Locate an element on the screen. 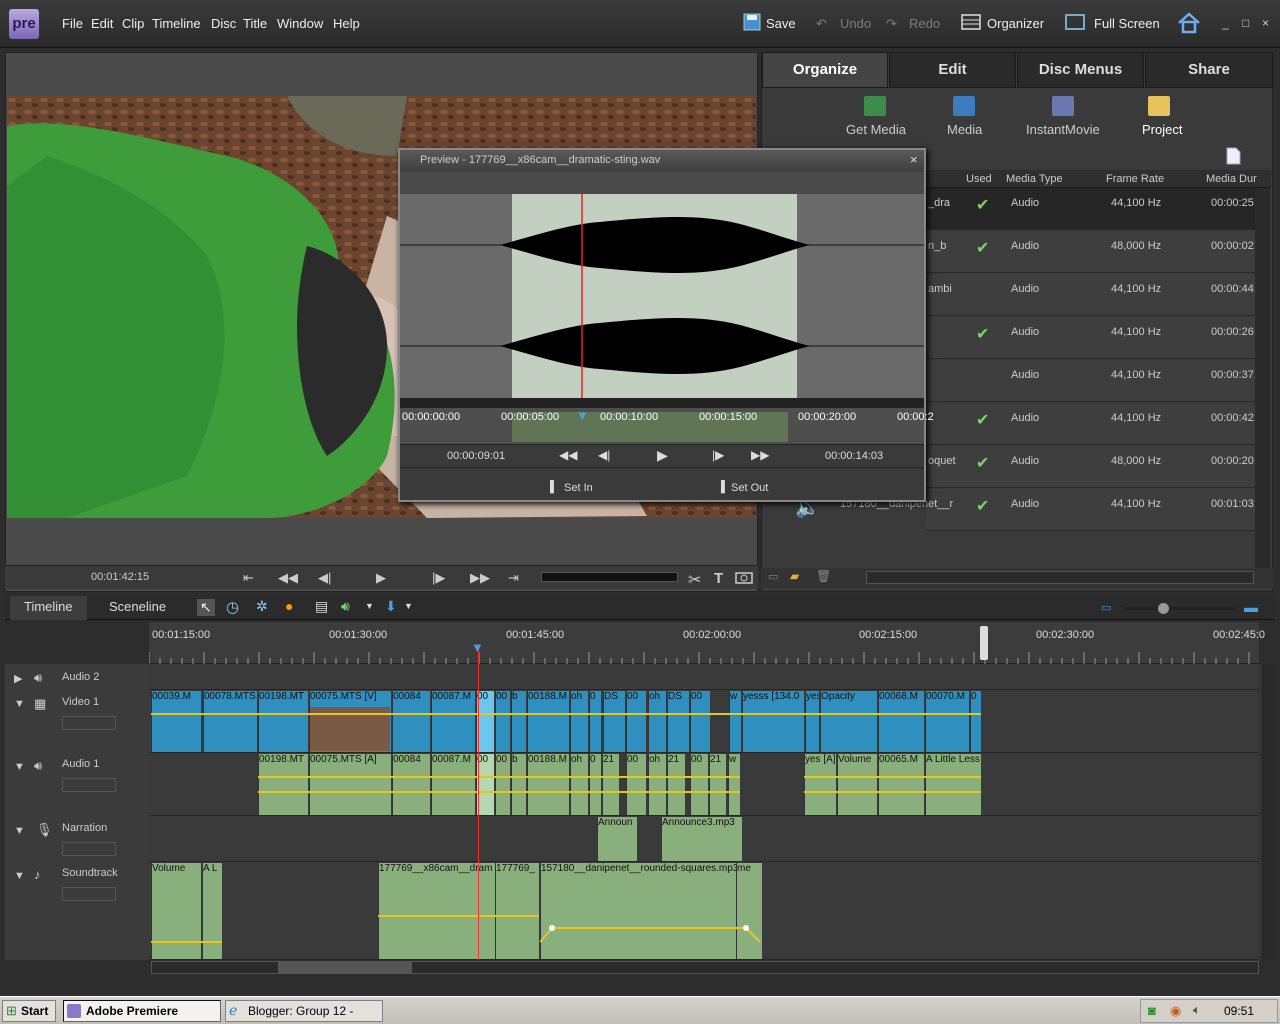 Image resolution: width=1280 pixels, height=1024 pixels. set-in-button: Set In is located at coordinates (578, 488).